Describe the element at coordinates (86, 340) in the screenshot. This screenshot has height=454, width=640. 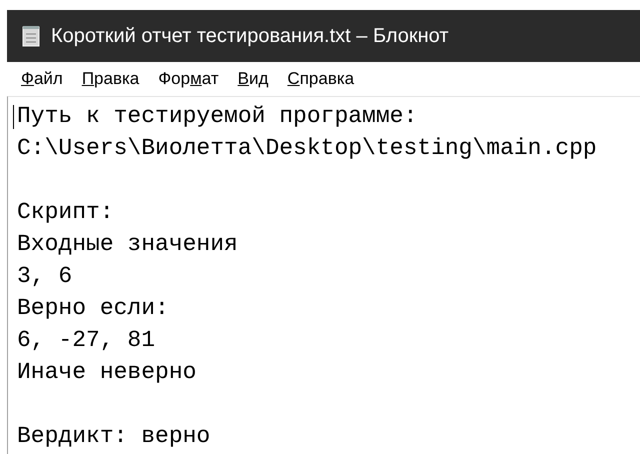
I see `text-line: 6, -27, 81` at that location.